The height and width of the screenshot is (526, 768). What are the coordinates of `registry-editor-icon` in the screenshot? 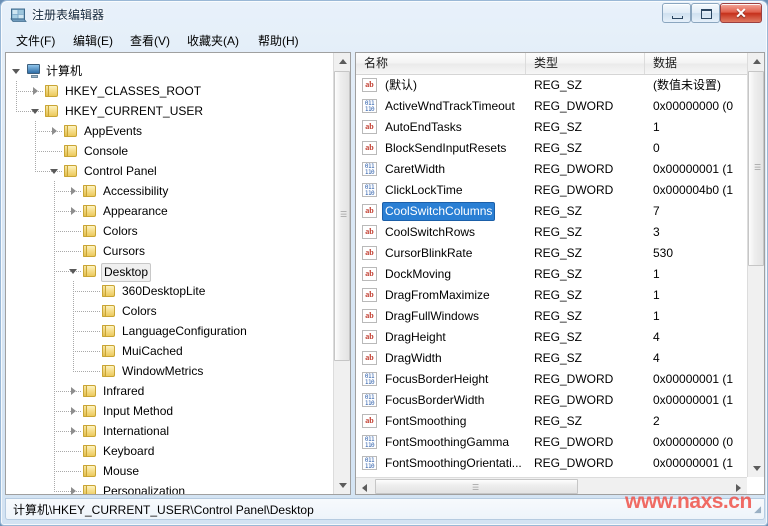 It's located at (18, 14).